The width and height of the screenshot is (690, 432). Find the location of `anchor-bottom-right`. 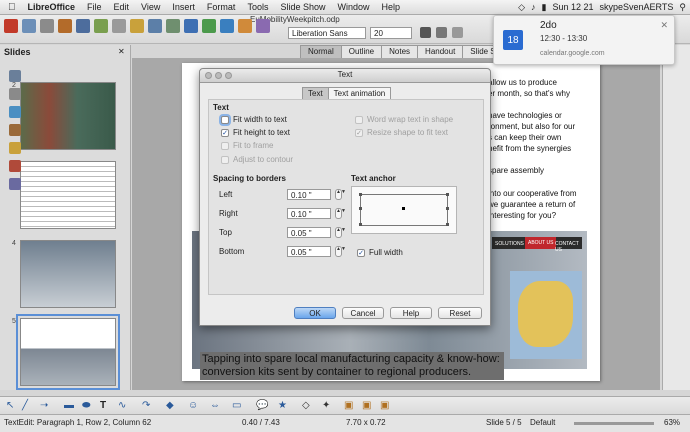

anchor-bottom-right is located at coordinates (447, 224).